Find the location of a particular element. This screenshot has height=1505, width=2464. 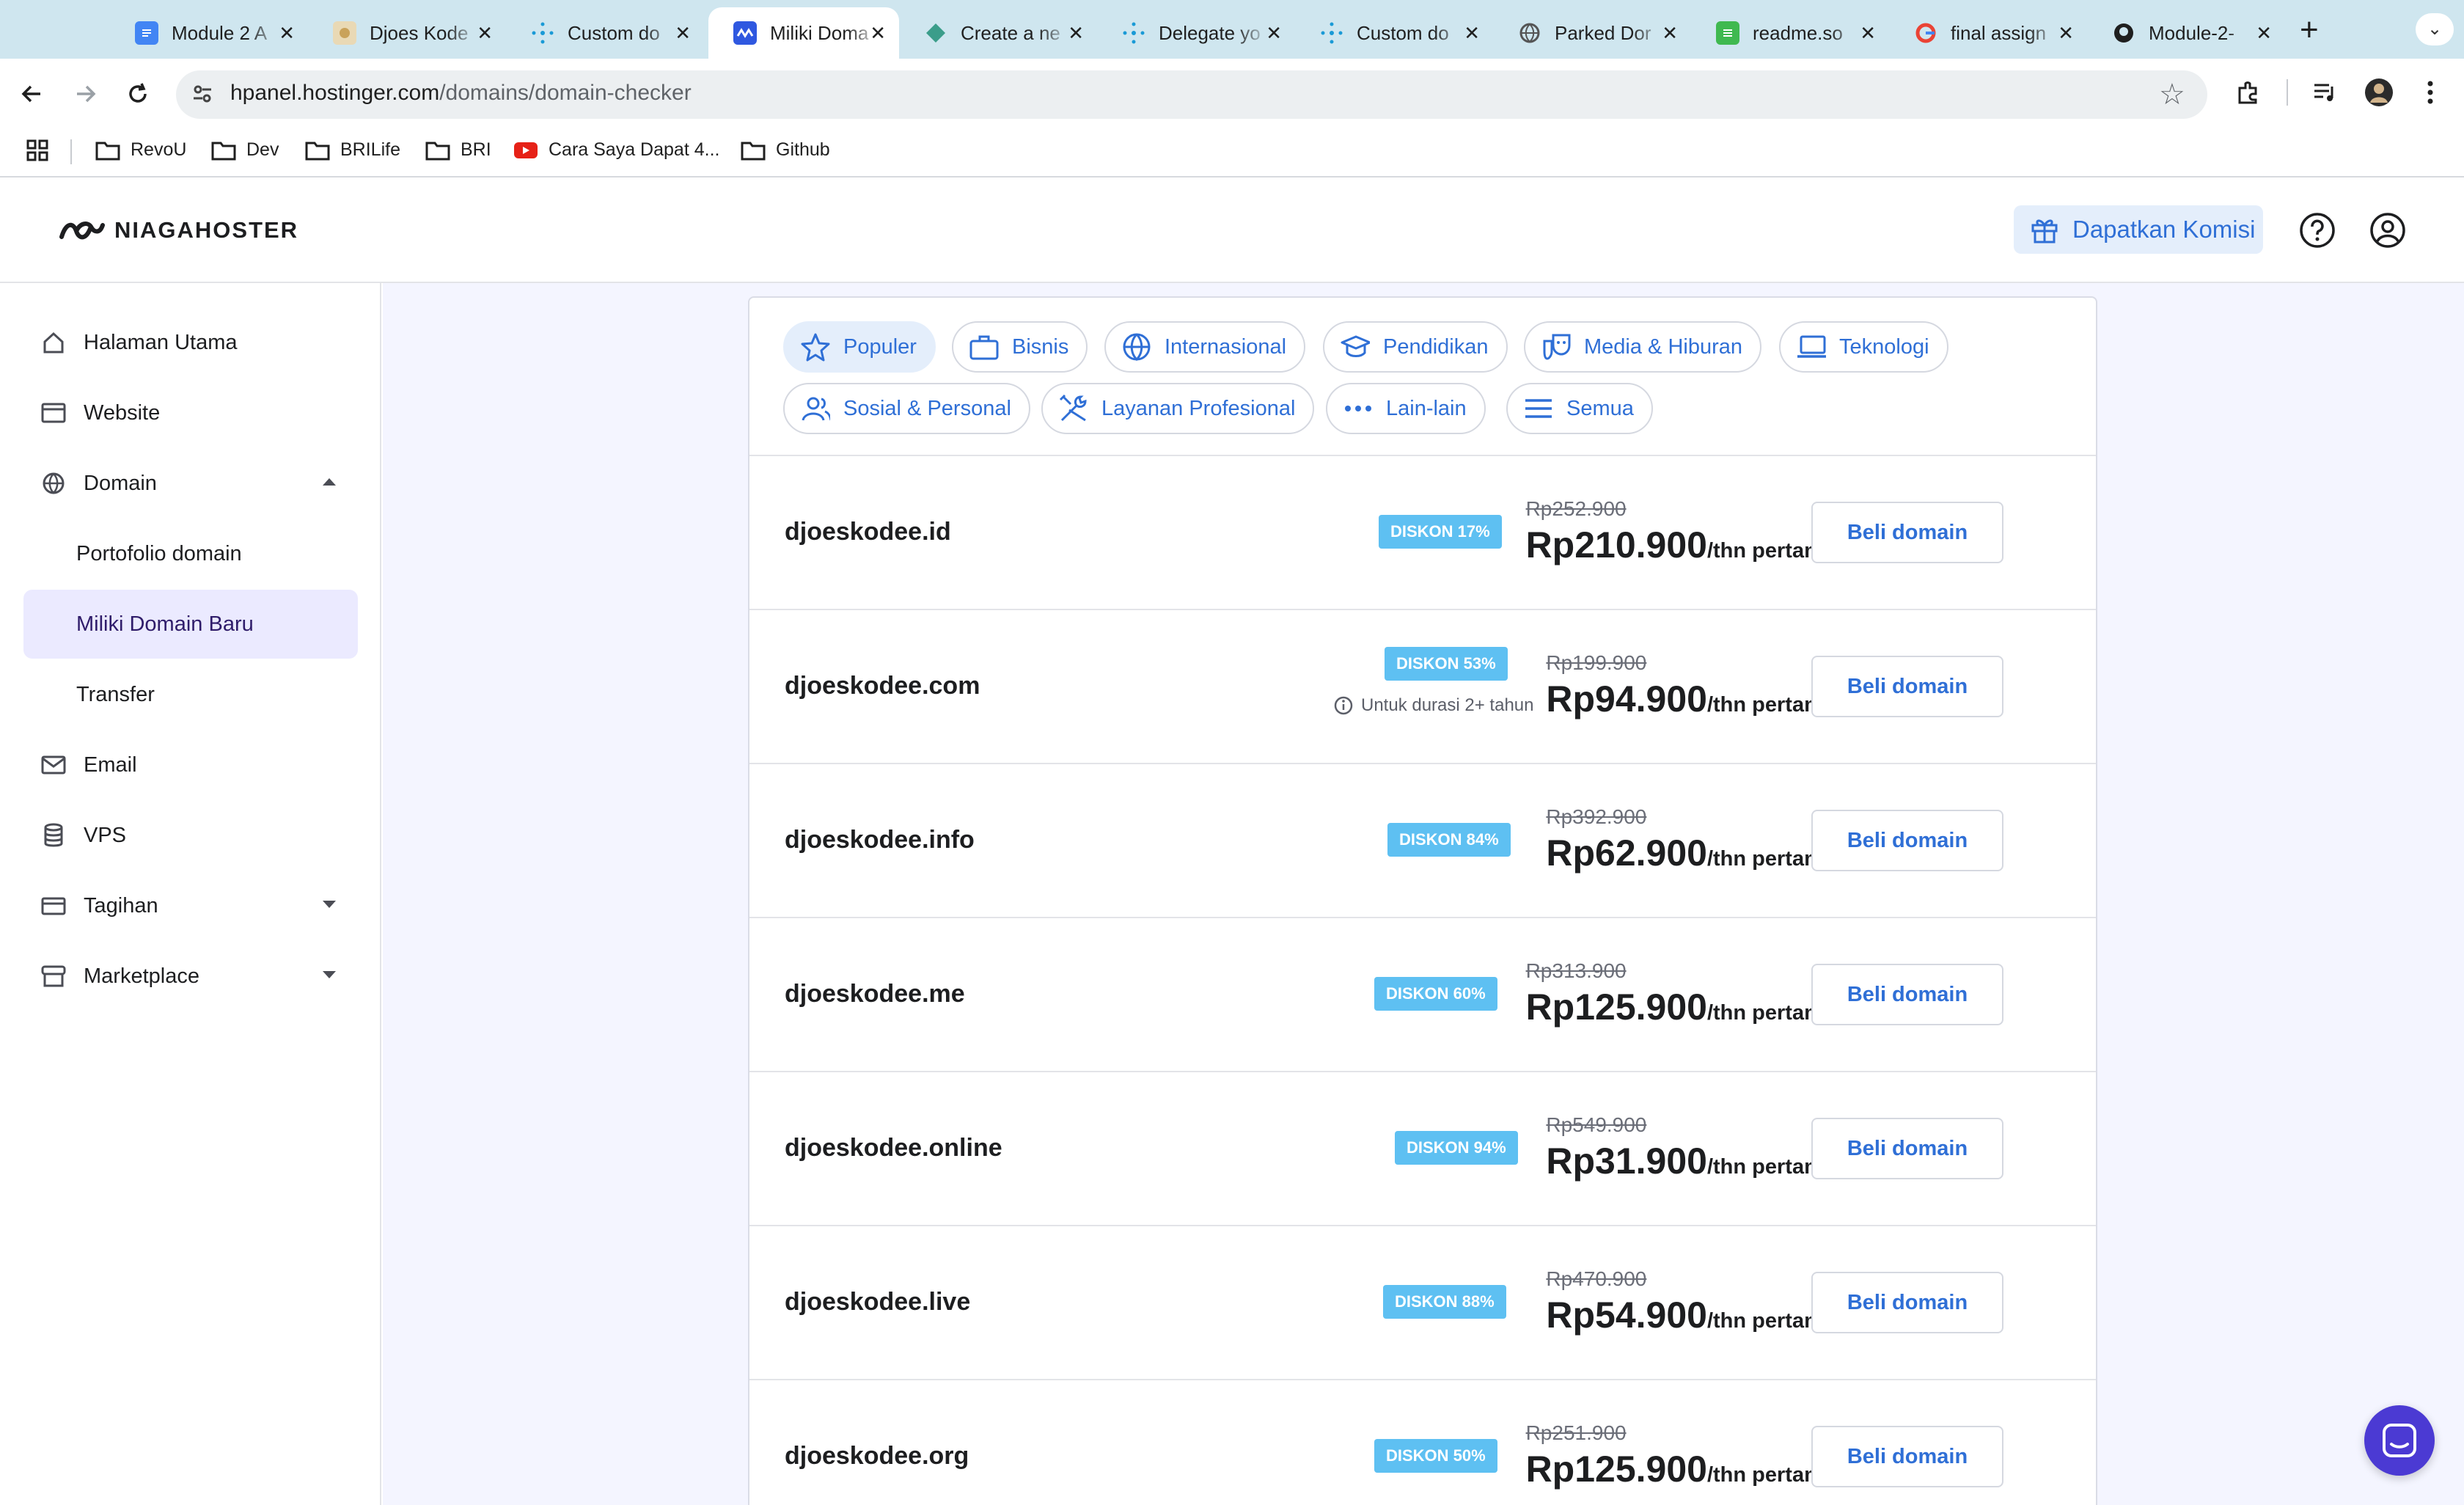

back-button is located at coordinates (32, 93).